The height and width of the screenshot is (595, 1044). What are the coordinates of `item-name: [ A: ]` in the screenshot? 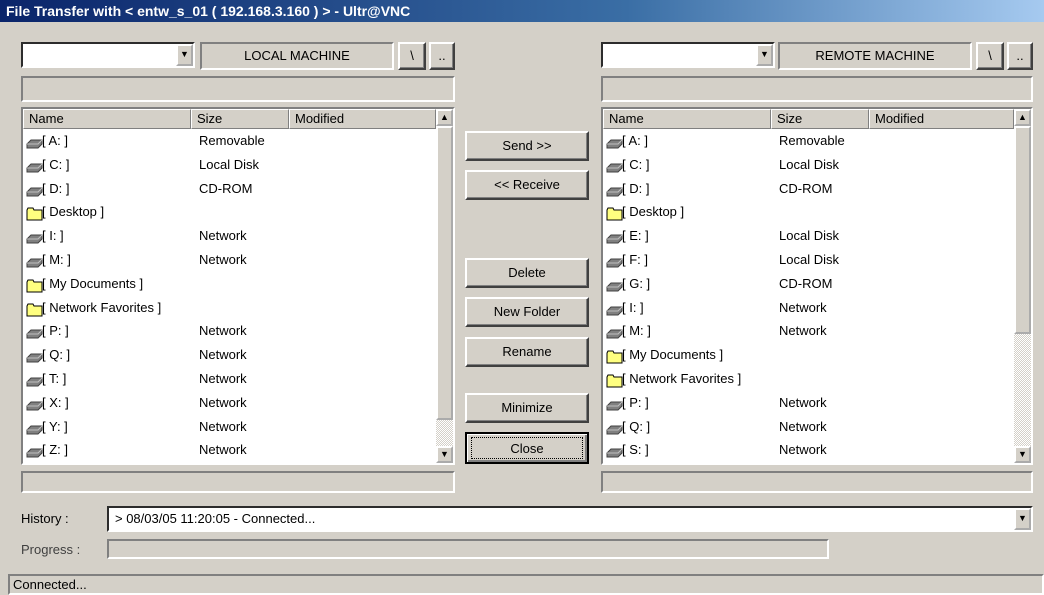 It's located at (635, 140).